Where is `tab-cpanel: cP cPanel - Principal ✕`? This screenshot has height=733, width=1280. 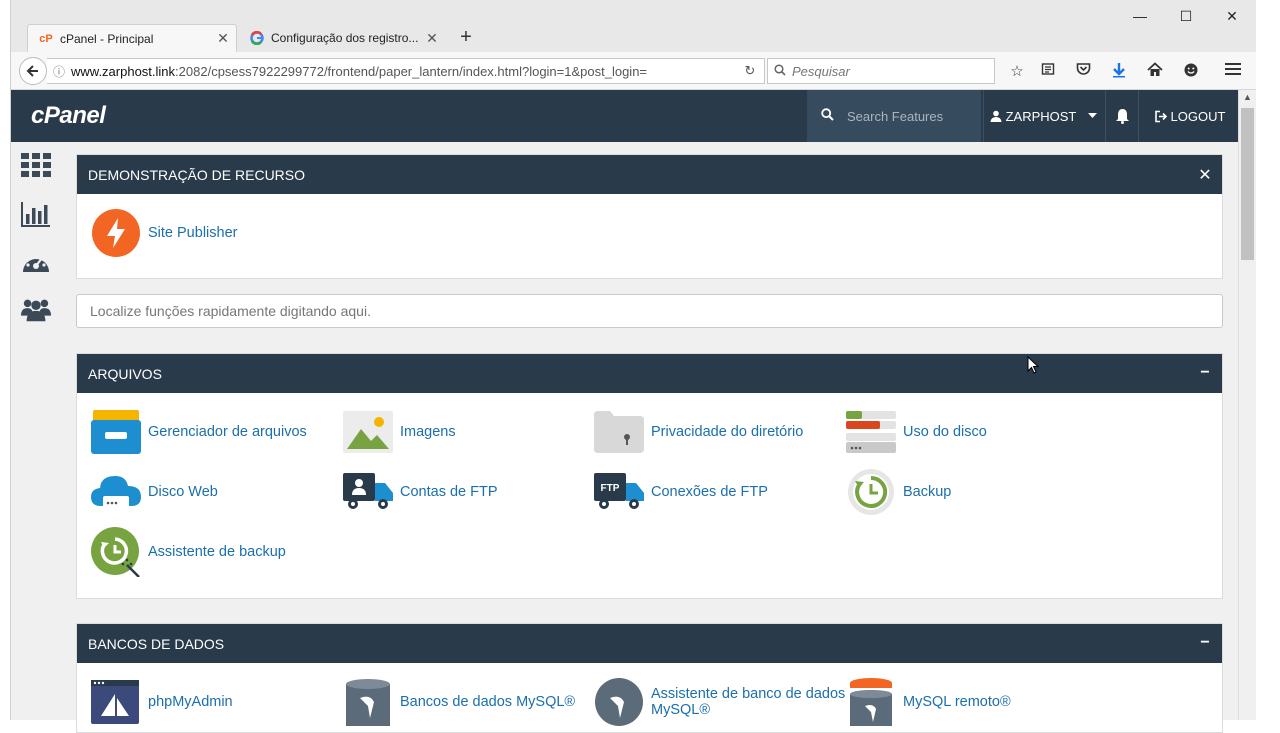 tab-cpanel: cP cPanel - Principal ✕ is located at coordinates (132, 38).